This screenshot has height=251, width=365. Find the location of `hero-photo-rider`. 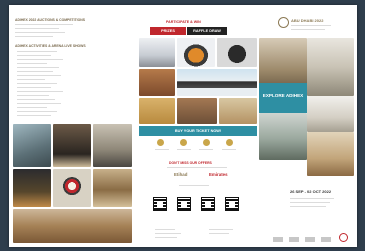

hero-photo-rider is located at coordinates (283, 136).